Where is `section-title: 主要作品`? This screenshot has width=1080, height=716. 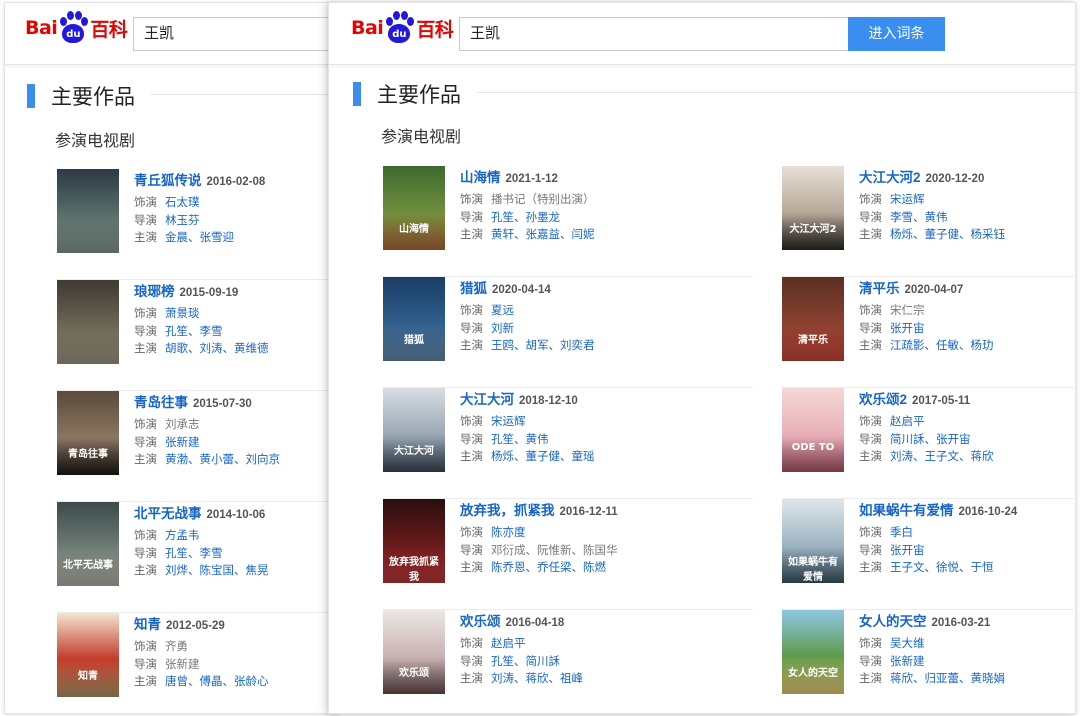
section-title: 主要作品 is located at coordinates (93, 97).